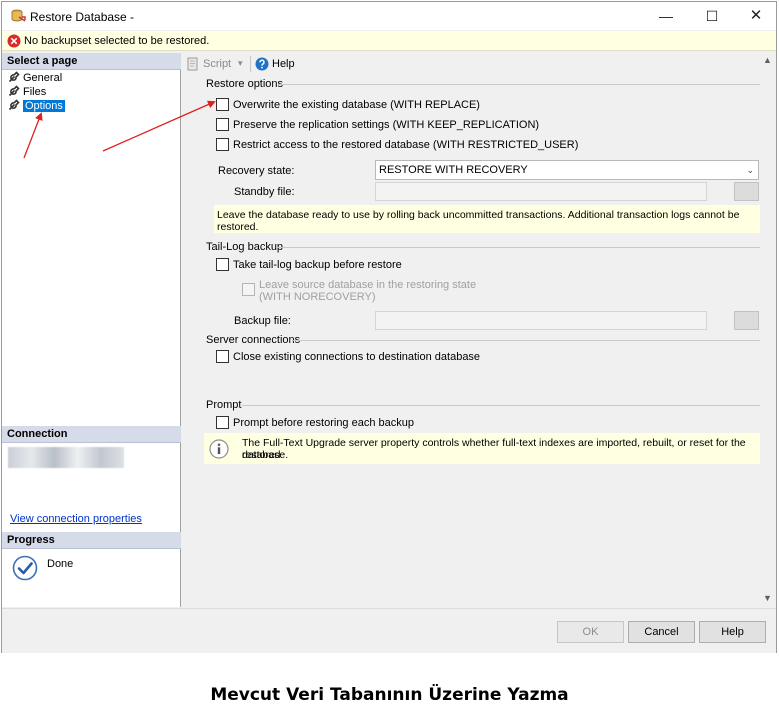  Describe the element at coordinates (222, 124) in the screenshot. I see `preserve-replication-checkbox` at that location.